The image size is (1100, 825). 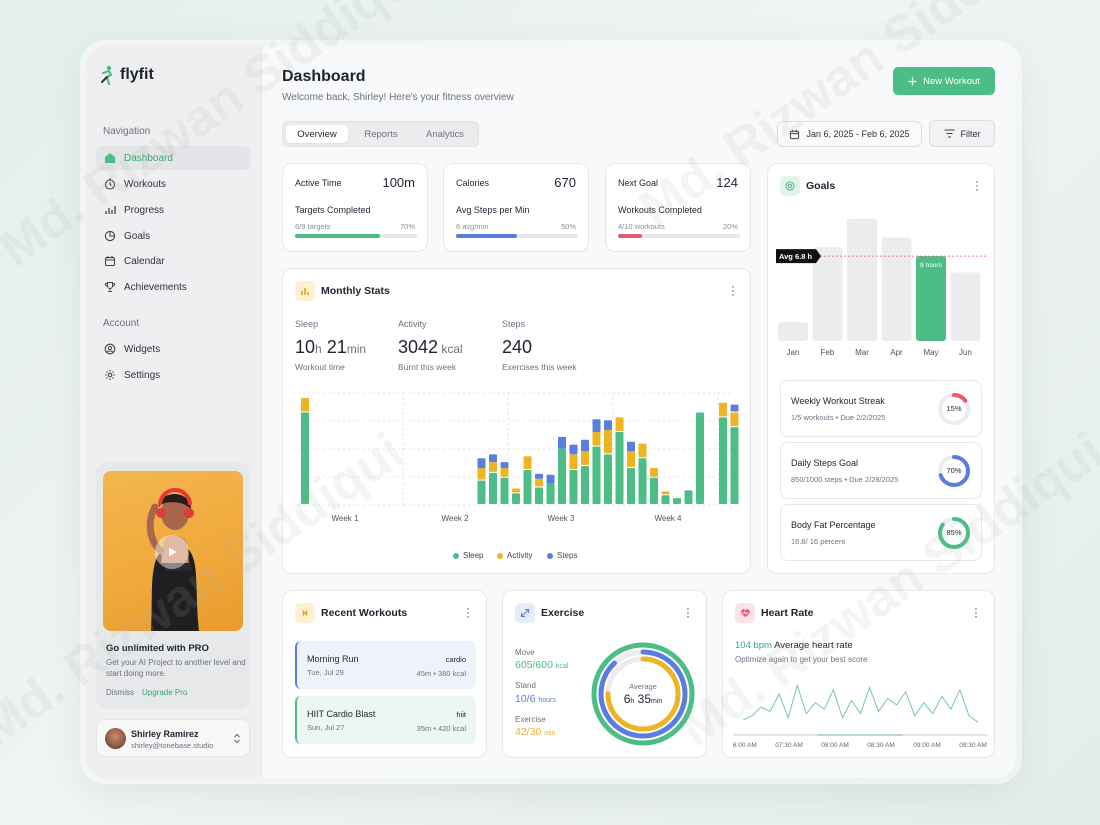 I want to click on kpi-value: 124, so click(x=727, y=182).